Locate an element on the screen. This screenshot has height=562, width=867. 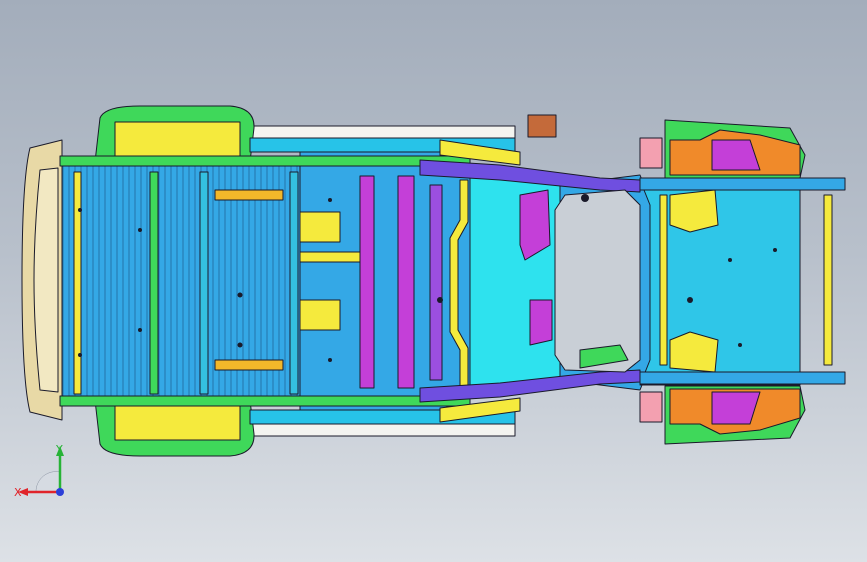
coordinate-triad-icon: Y X is located at coordinates (39, 471).